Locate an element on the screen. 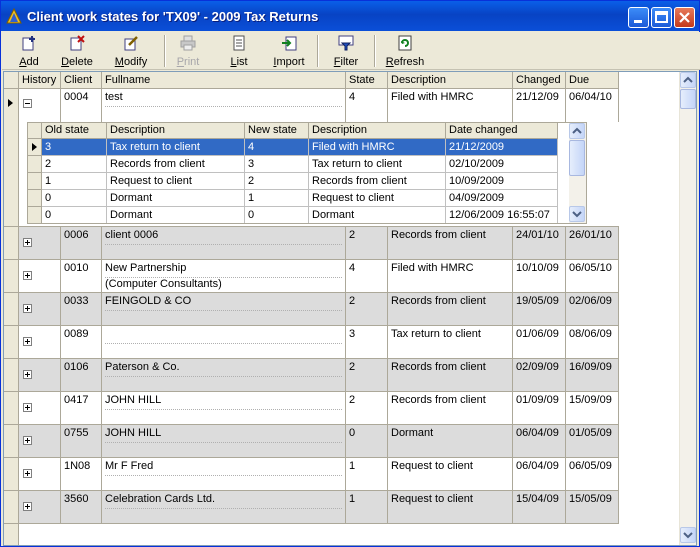  subgrid-header-date-changed: Date changed is located at coordinates (502, 131).